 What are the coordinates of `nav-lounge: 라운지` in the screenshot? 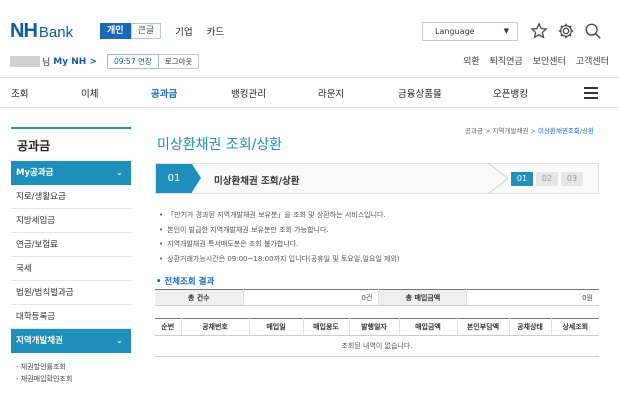 It's located at (331, 93).